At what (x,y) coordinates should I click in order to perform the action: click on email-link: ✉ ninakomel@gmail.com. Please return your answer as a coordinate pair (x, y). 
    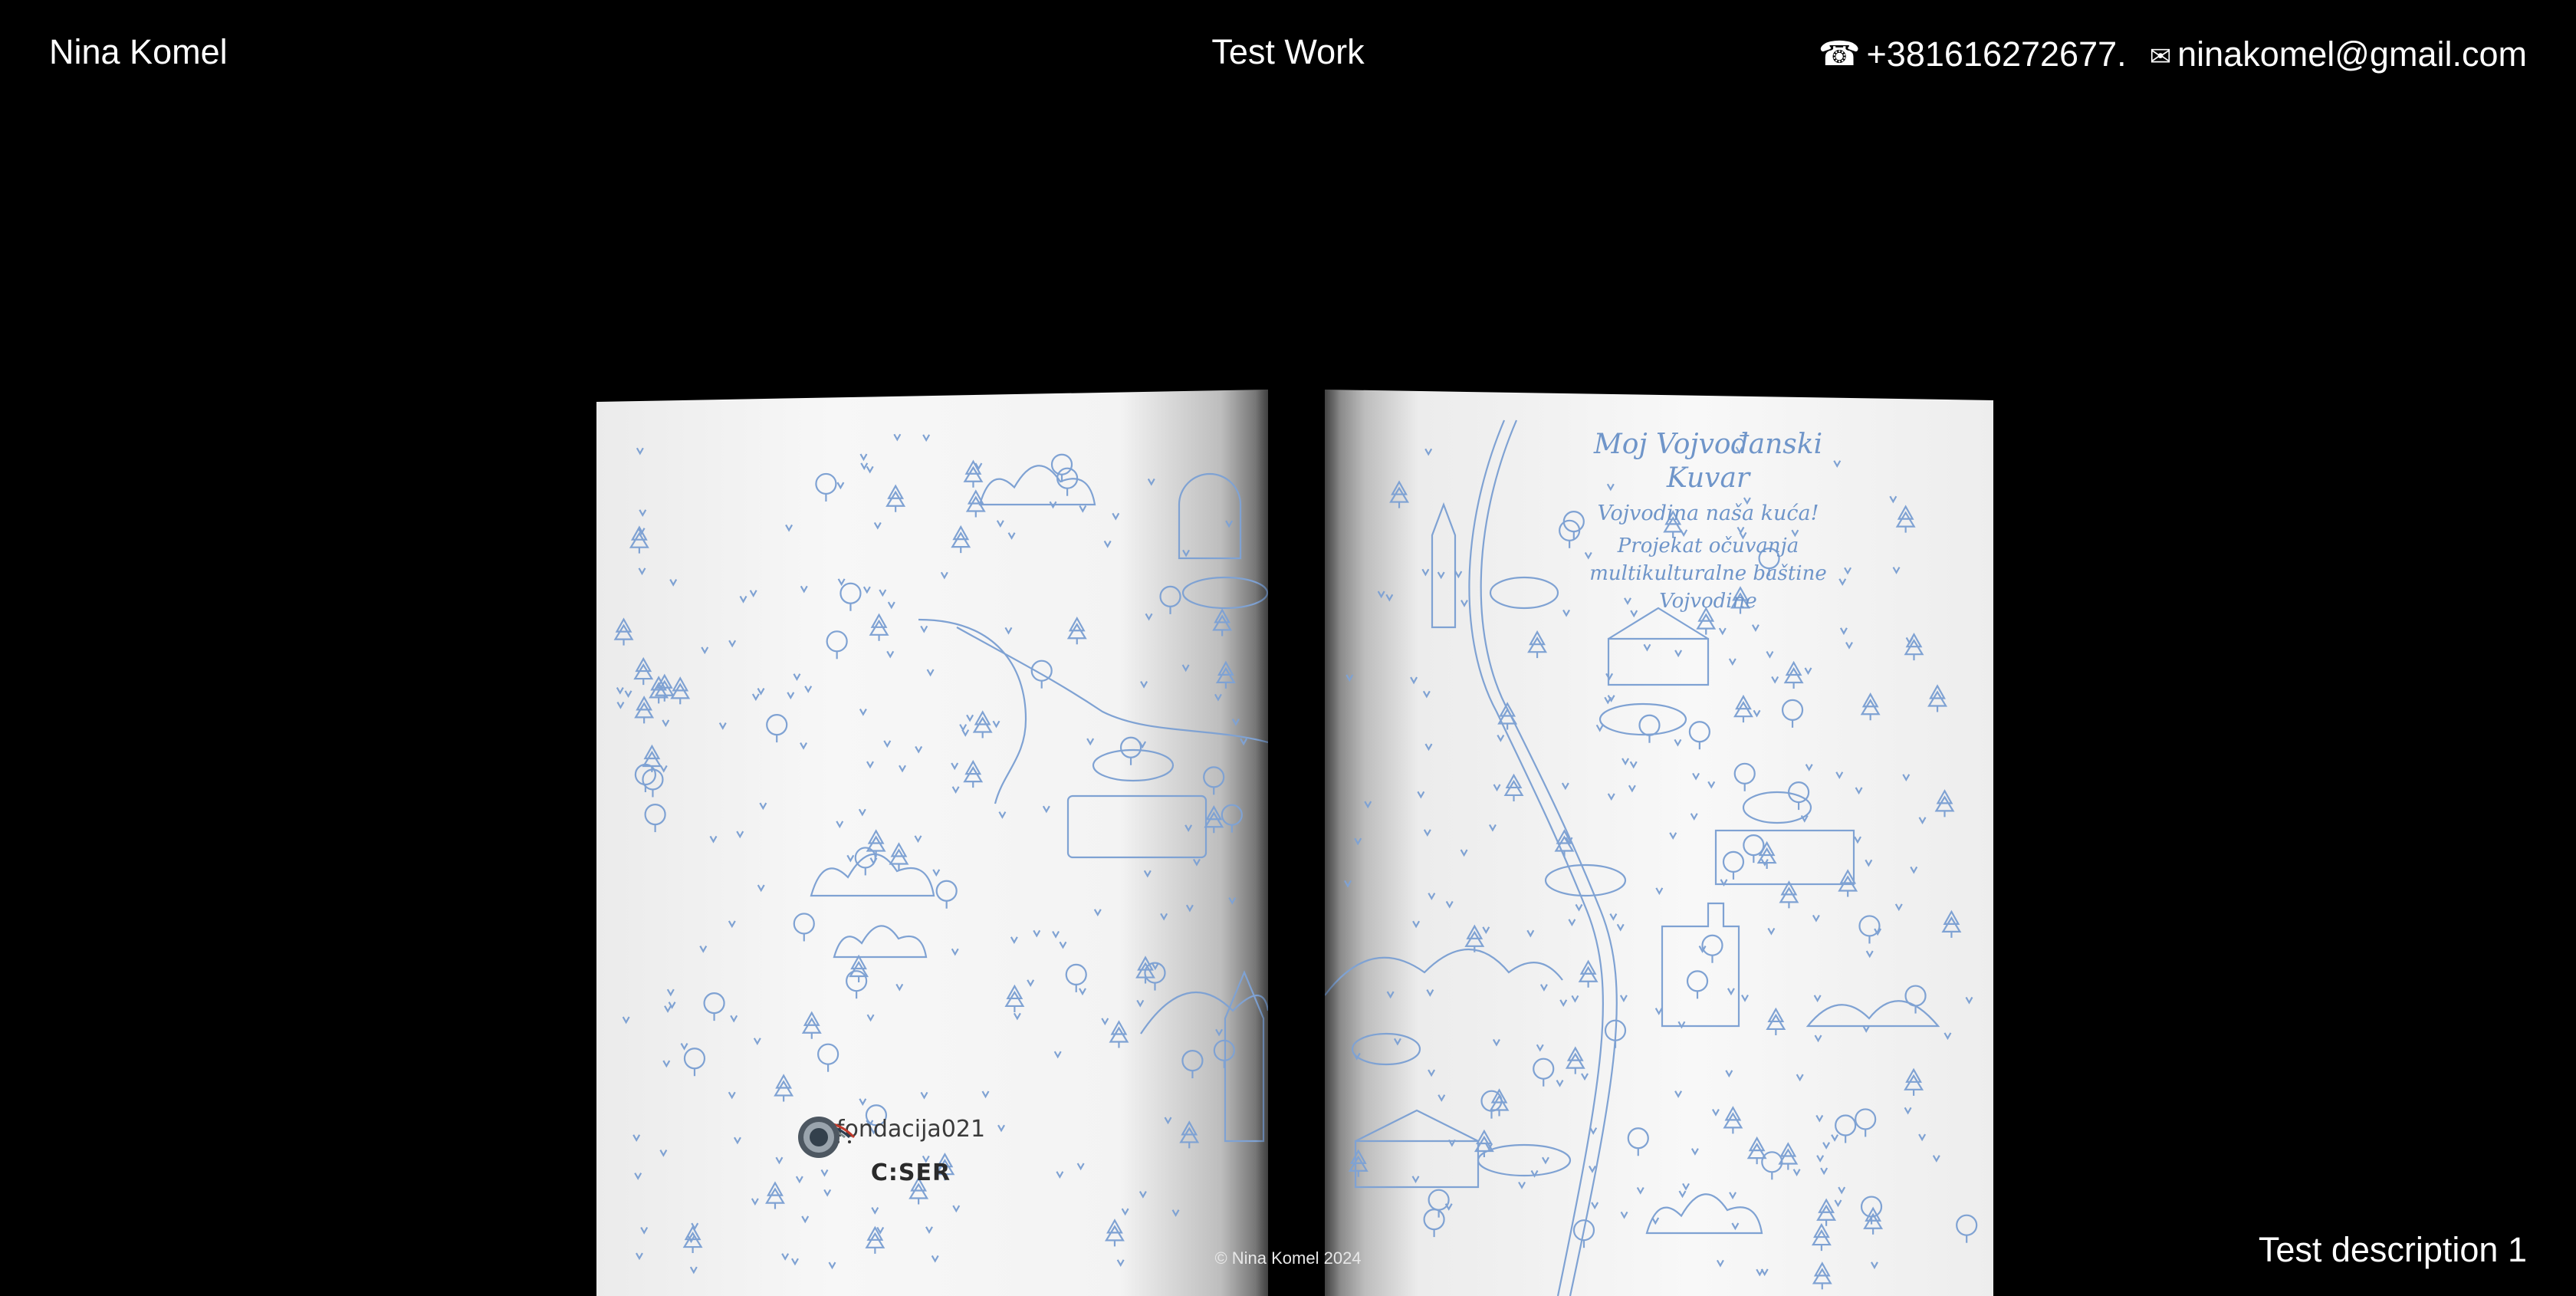
    Looking at the image, I should click on (2339, 54).